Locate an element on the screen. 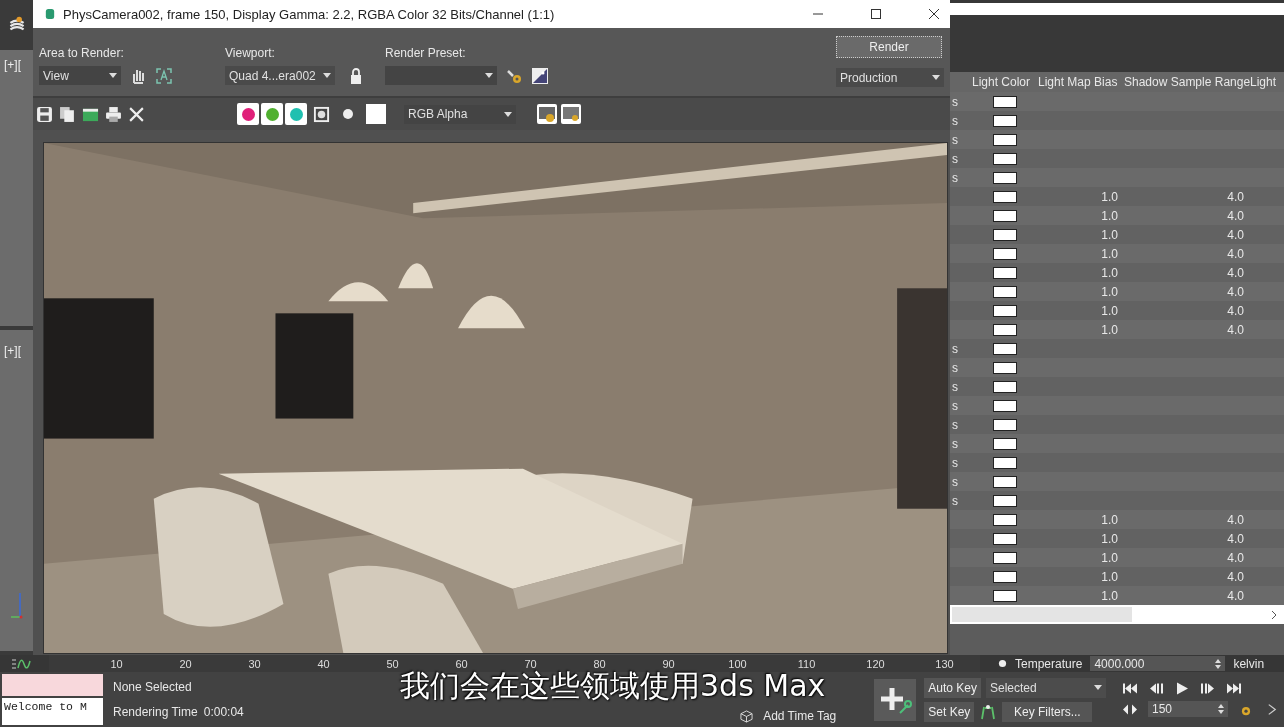 This screenshot has height=727, width=1284. radio-dot-icon is located at coordinates (1002, 663).